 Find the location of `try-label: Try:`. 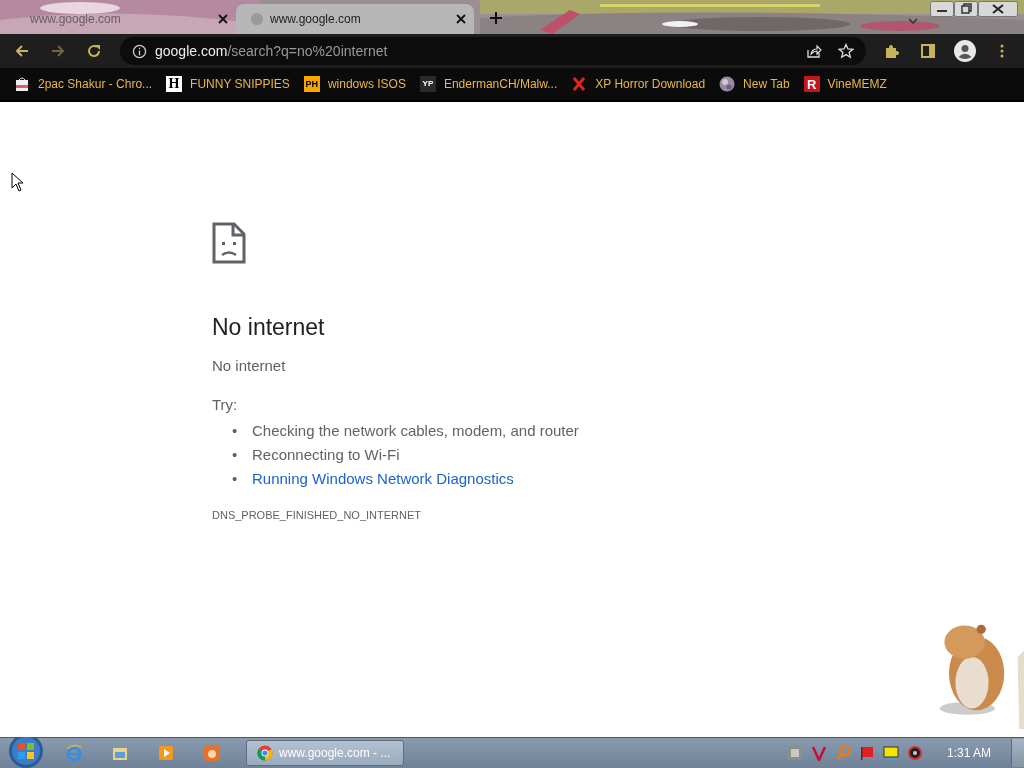

try-label: Try: is located at coordinates (225, 404).